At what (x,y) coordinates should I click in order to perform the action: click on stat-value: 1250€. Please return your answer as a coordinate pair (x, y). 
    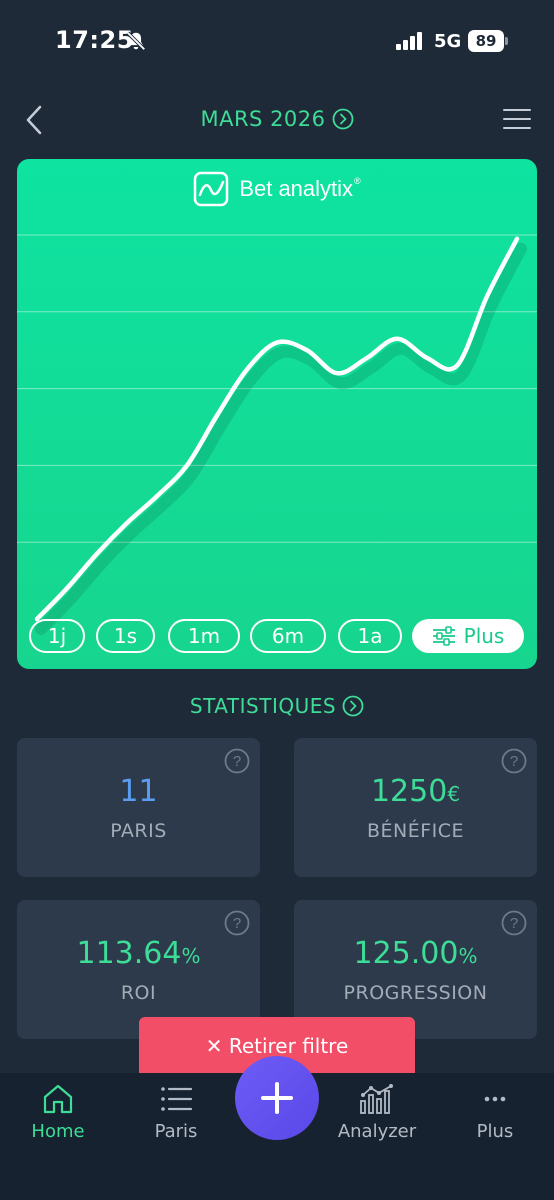
    Looking at the image, I should click on (415, 791).